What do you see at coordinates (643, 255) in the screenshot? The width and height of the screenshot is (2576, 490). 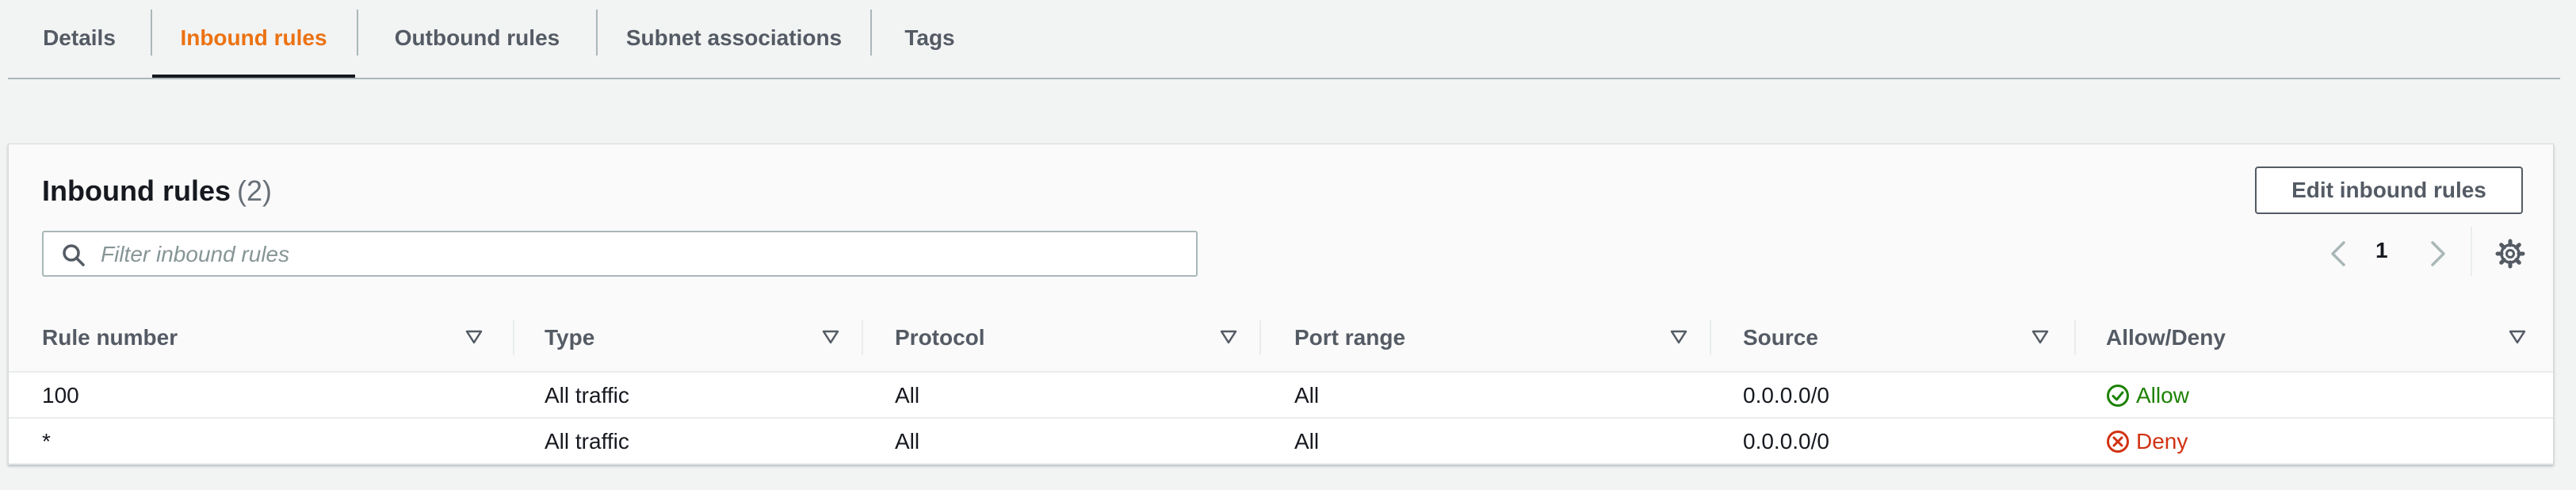 I see `filter-inbound-rules-input` at bounding box center [643, 255].